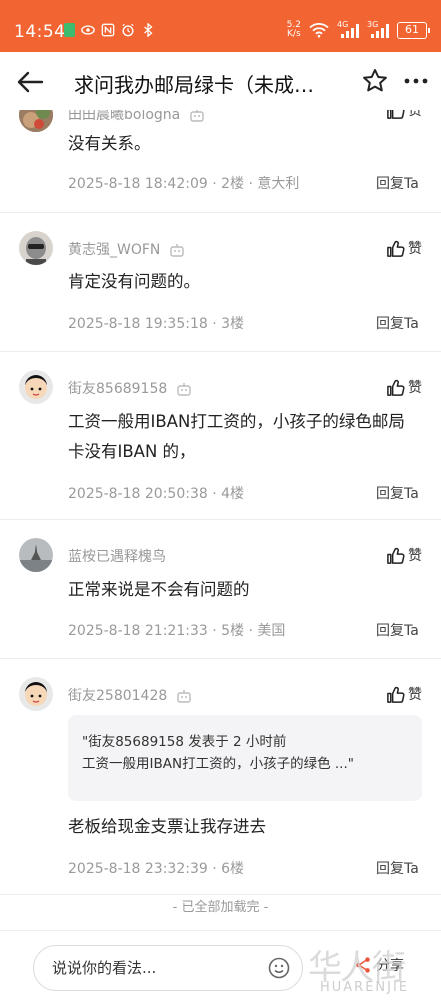 This screenshot has width=441, height=1000. What do you see at coordinates (390, 966) in the screenshot?
I see `share-label: 分享` at bounding box center [390, 966].